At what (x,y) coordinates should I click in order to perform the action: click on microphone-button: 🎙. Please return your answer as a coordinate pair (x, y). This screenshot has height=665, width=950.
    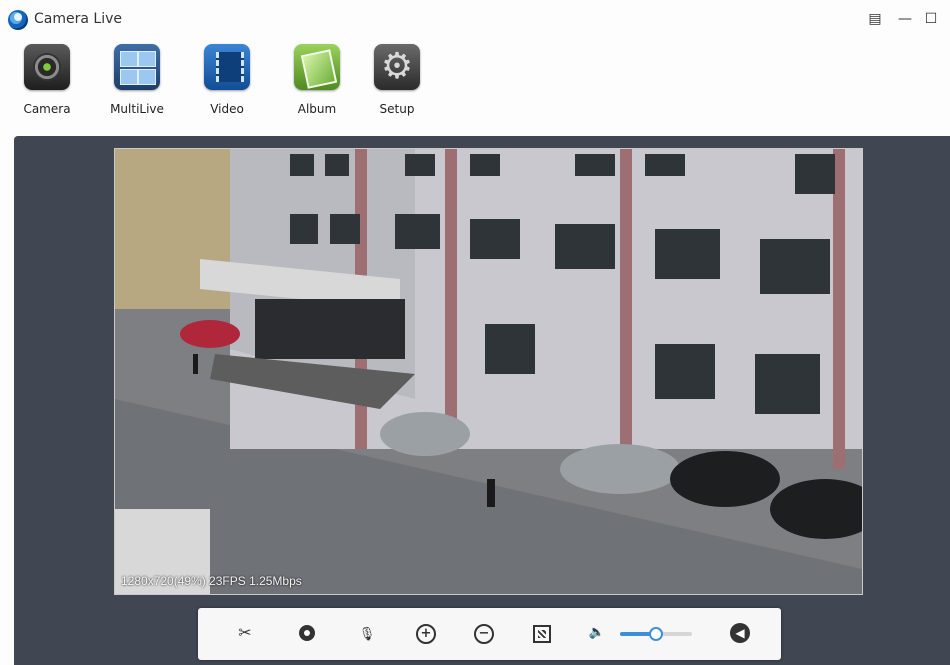
    Looking at the image, I should click on (367, 633).